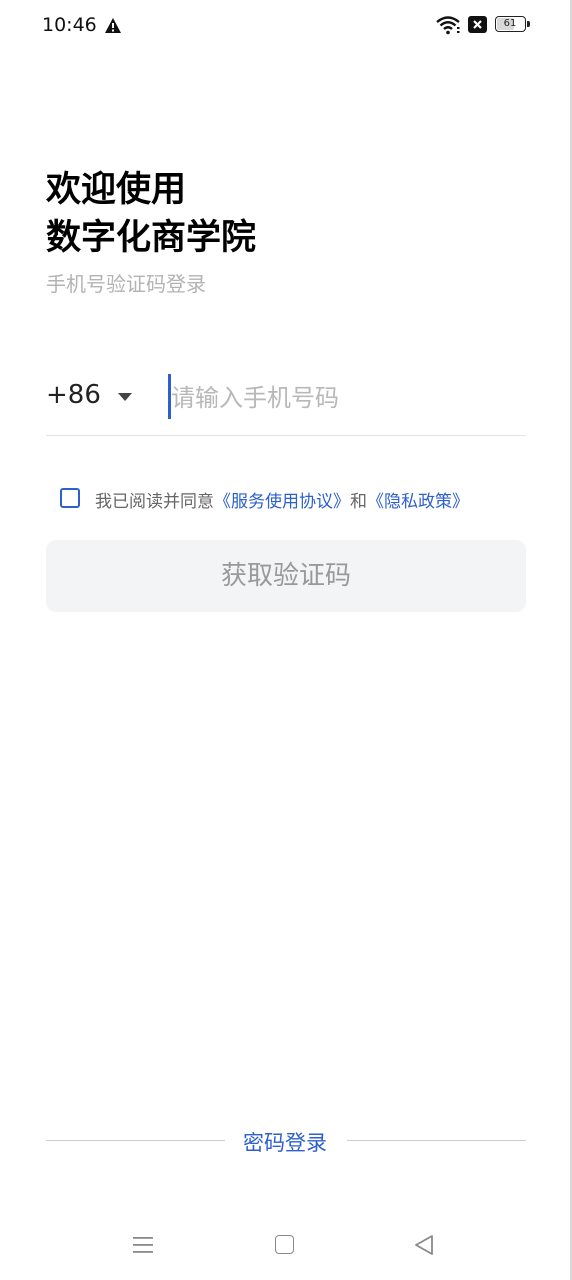  I want to click on login-mode-subtitle: 手机号验证码登录, so click(126, 284).